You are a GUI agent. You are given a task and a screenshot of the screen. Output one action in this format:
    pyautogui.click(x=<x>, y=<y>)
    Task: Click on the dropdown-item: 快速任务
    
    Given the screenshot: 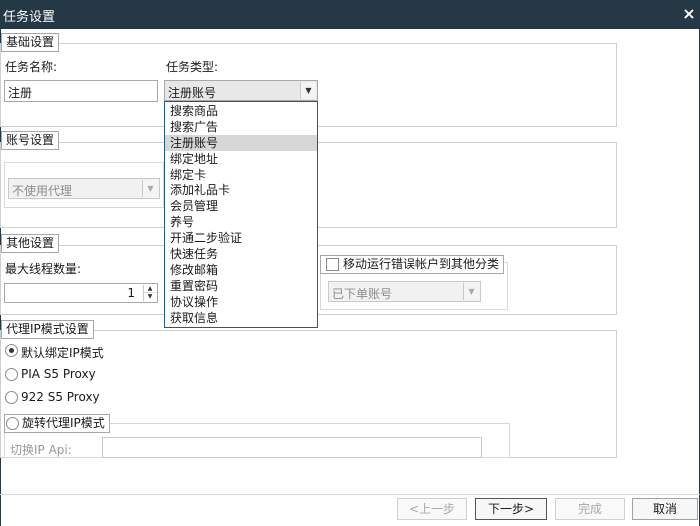 What is the action you would take?
    pyautogui.click(x=241, y=254)
    